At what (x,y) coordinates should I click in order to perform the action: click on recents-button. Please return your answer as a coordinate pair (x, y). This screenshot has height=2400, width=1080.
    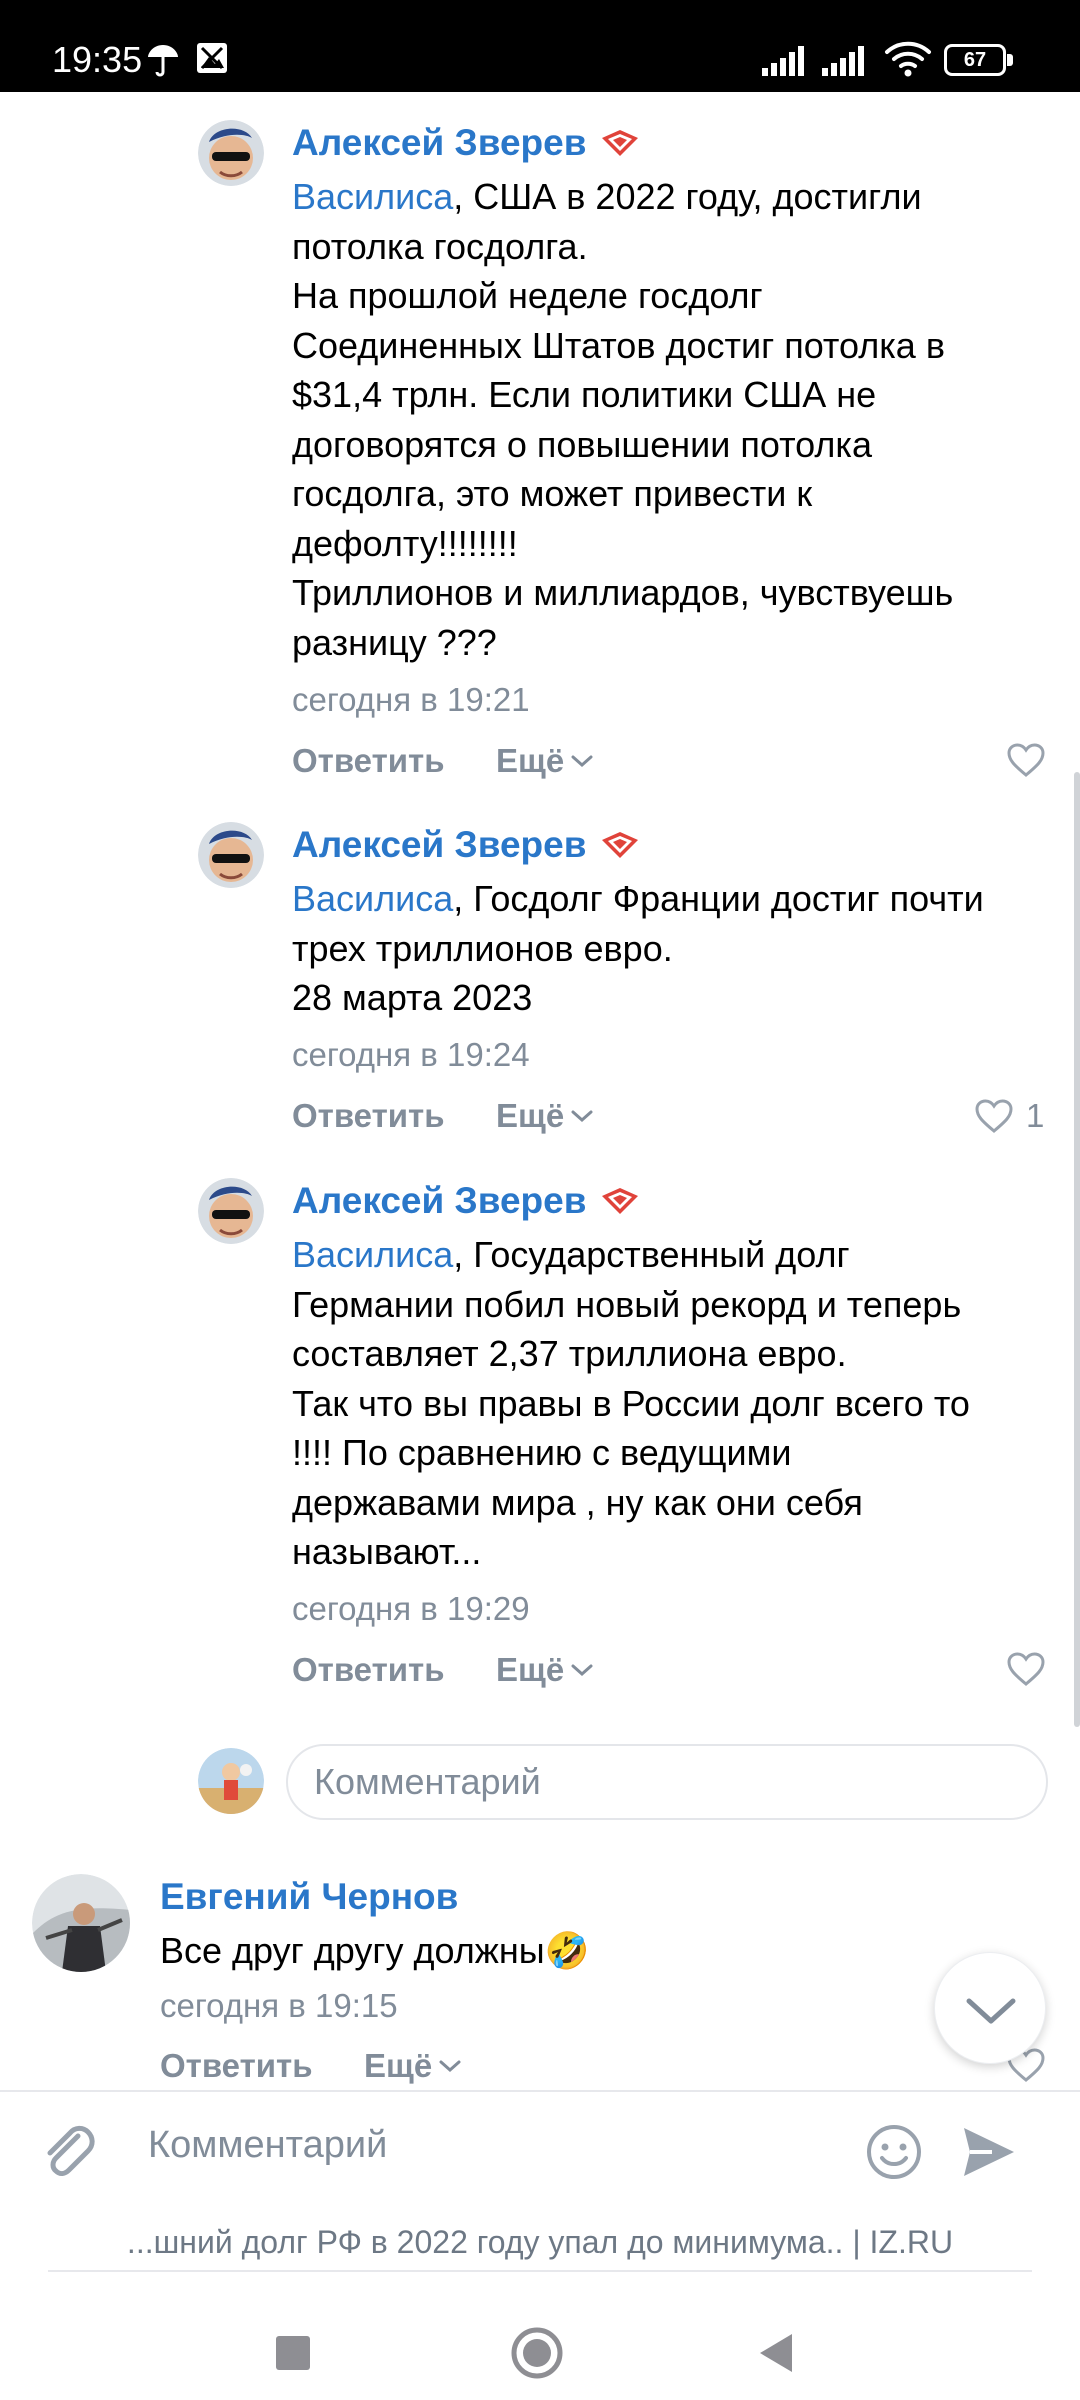
    Looking at the image, I should click on (293, 2353).